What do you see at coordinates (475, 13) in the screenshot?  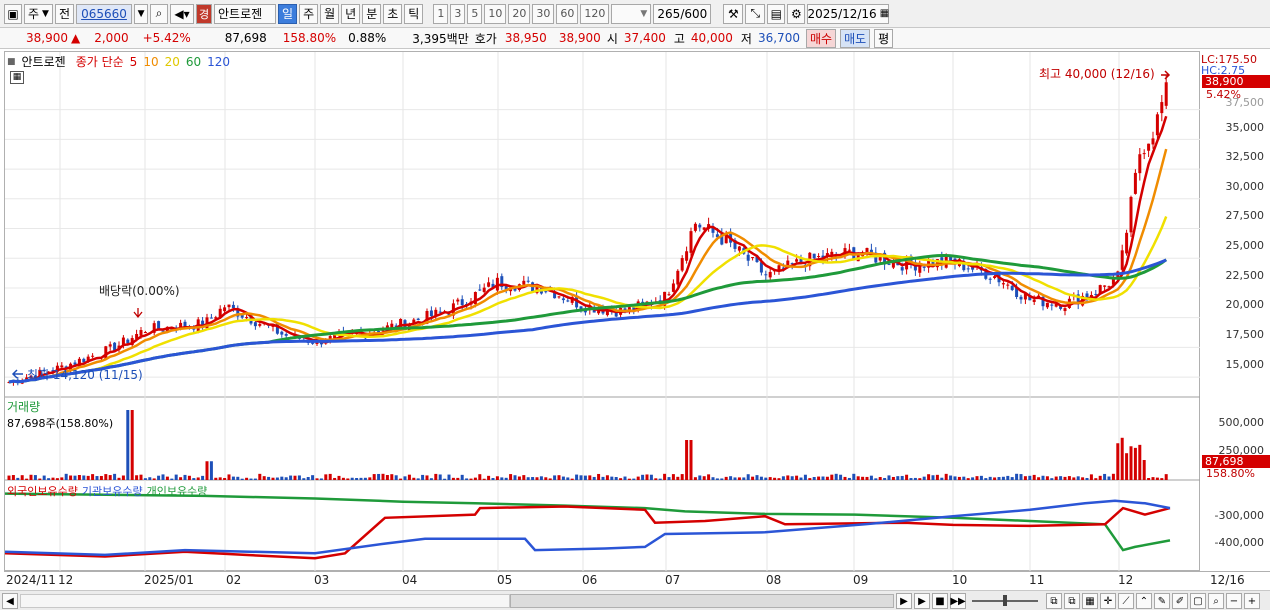 I see `count-5: 5` at bounding box center [475, 13].